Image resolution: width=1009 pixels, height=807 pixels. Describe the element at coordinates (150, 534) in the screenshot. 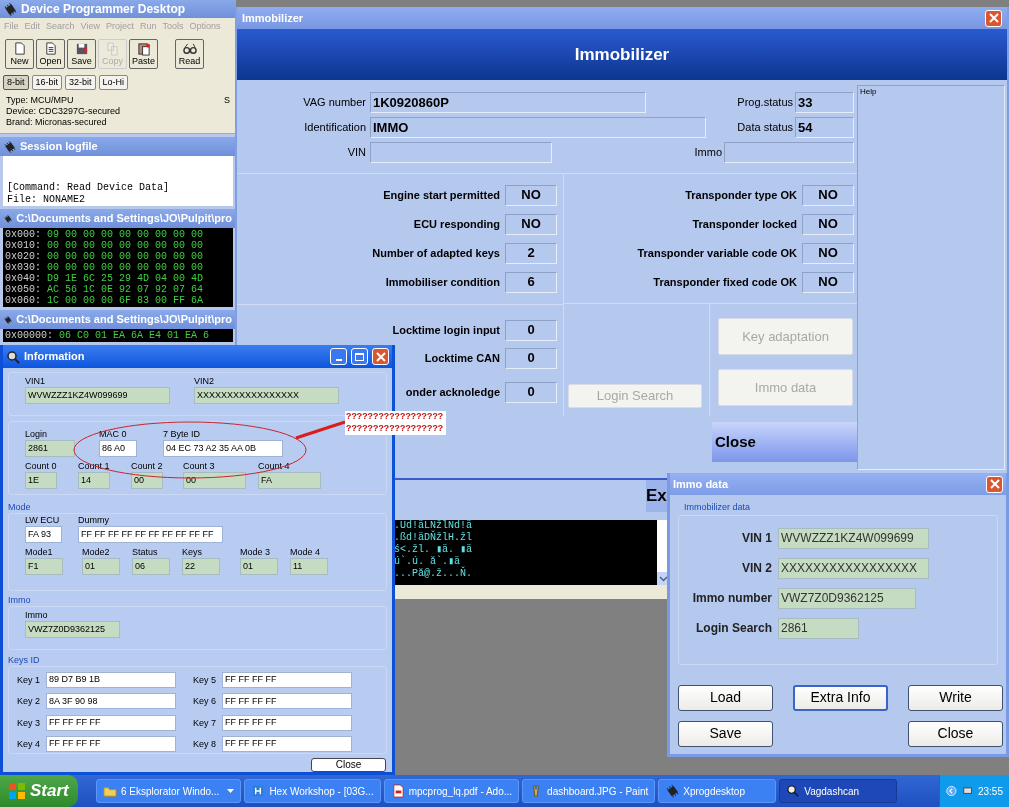

I see `input-field: FF FF FF FF FF FF FF FF FF FF` at that location.